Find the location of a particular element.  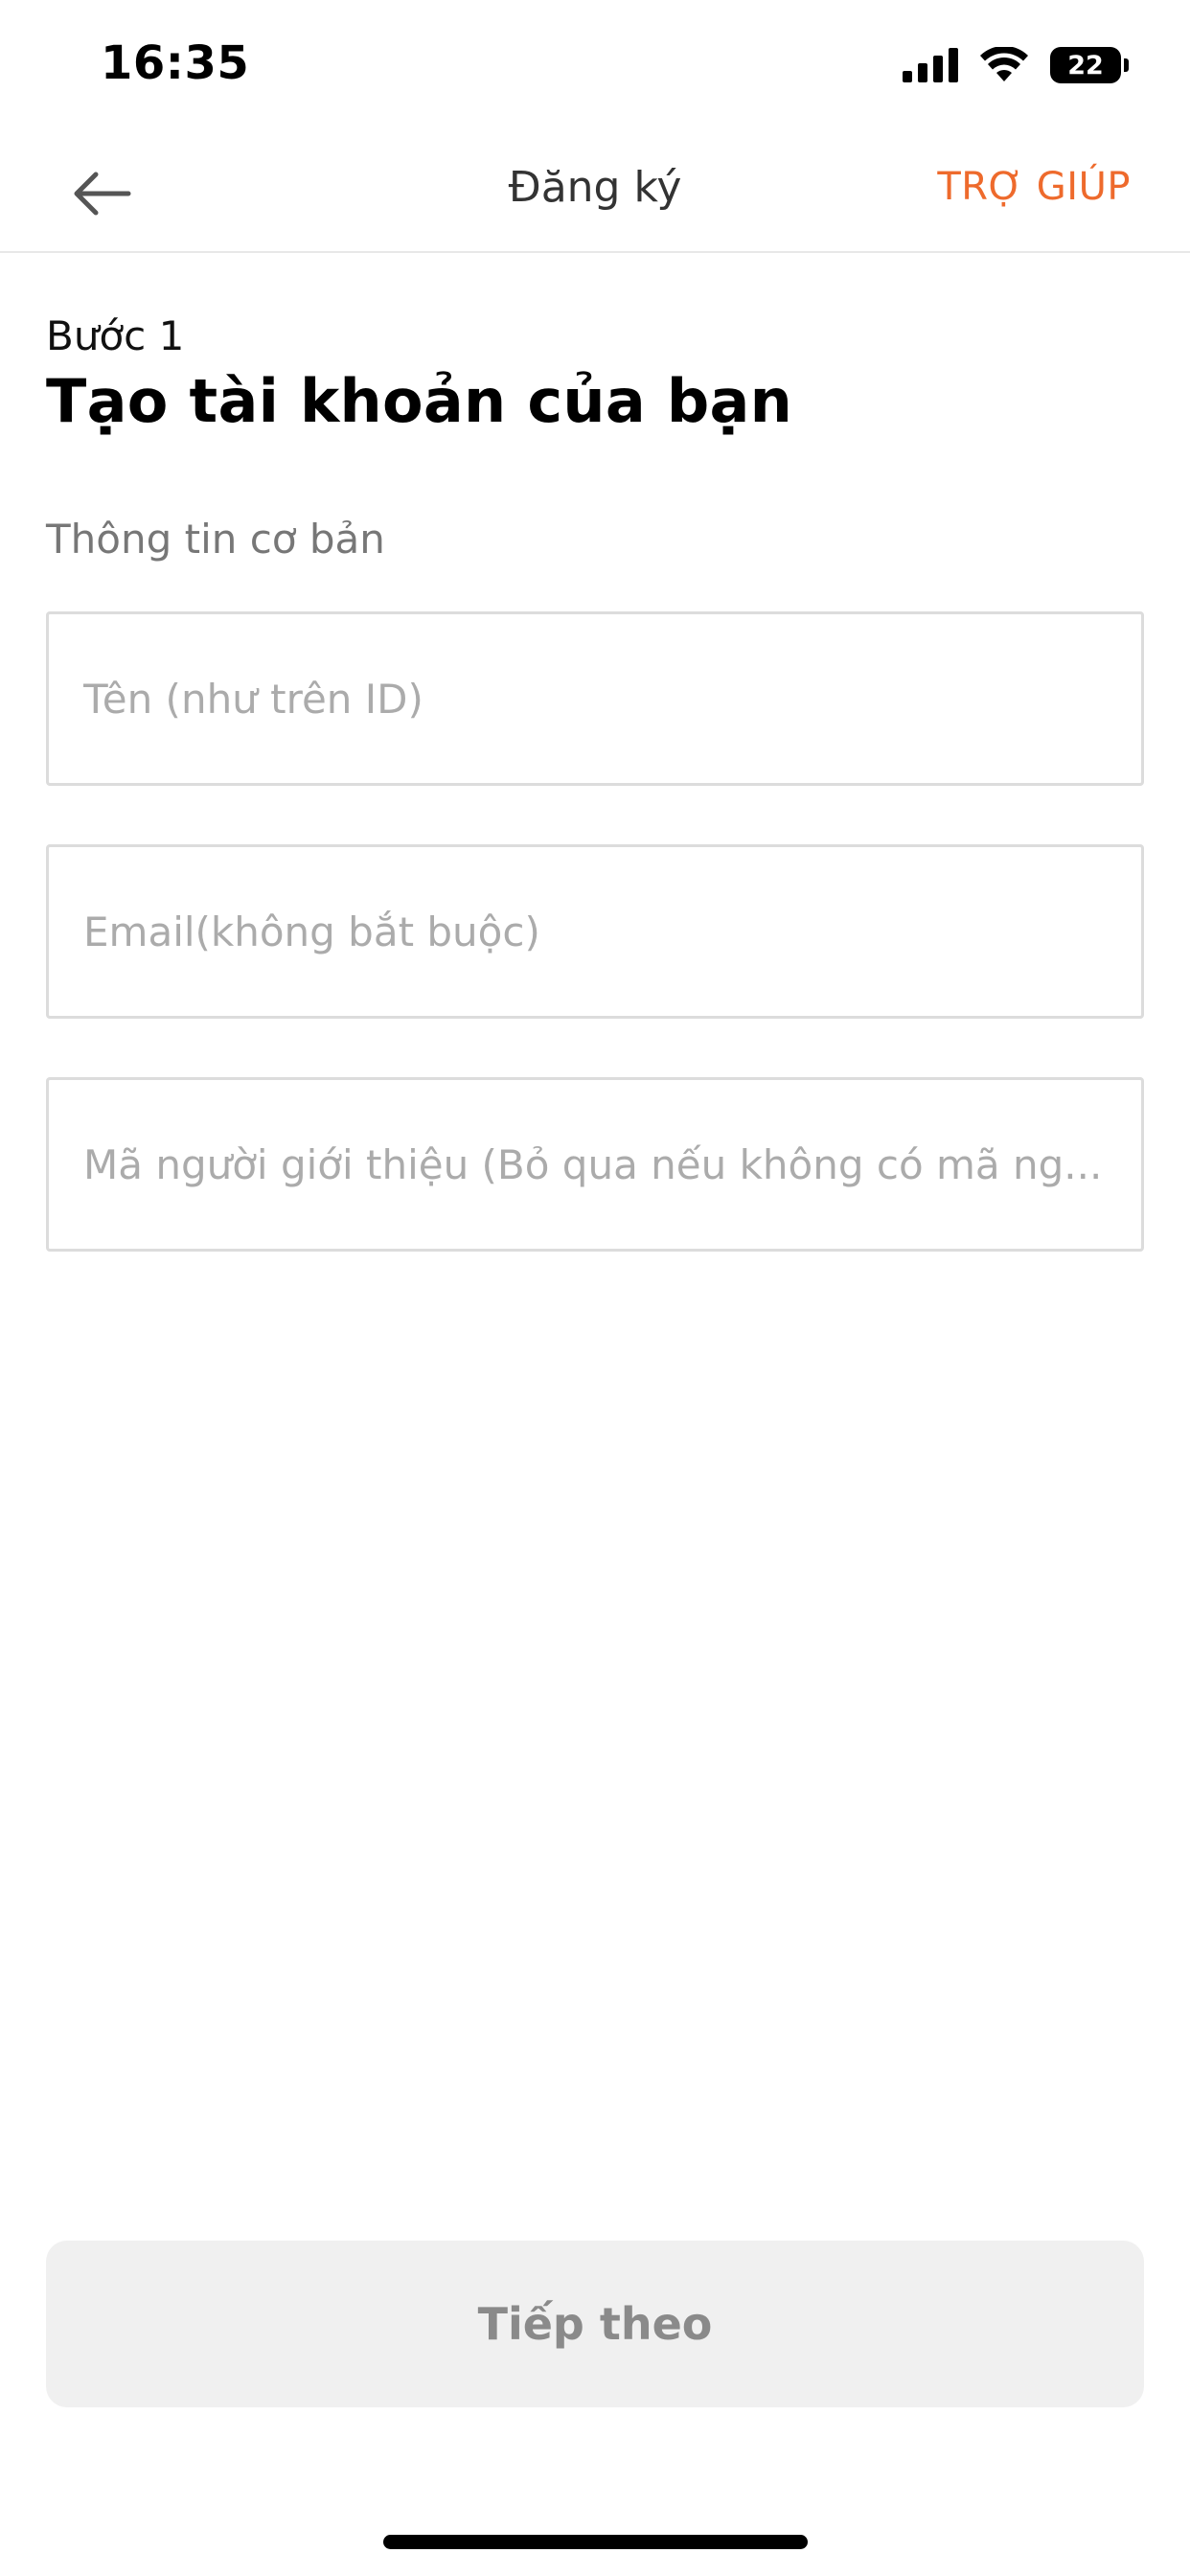

next-button: Tiếp theo is located at coordinates (595, 2324).